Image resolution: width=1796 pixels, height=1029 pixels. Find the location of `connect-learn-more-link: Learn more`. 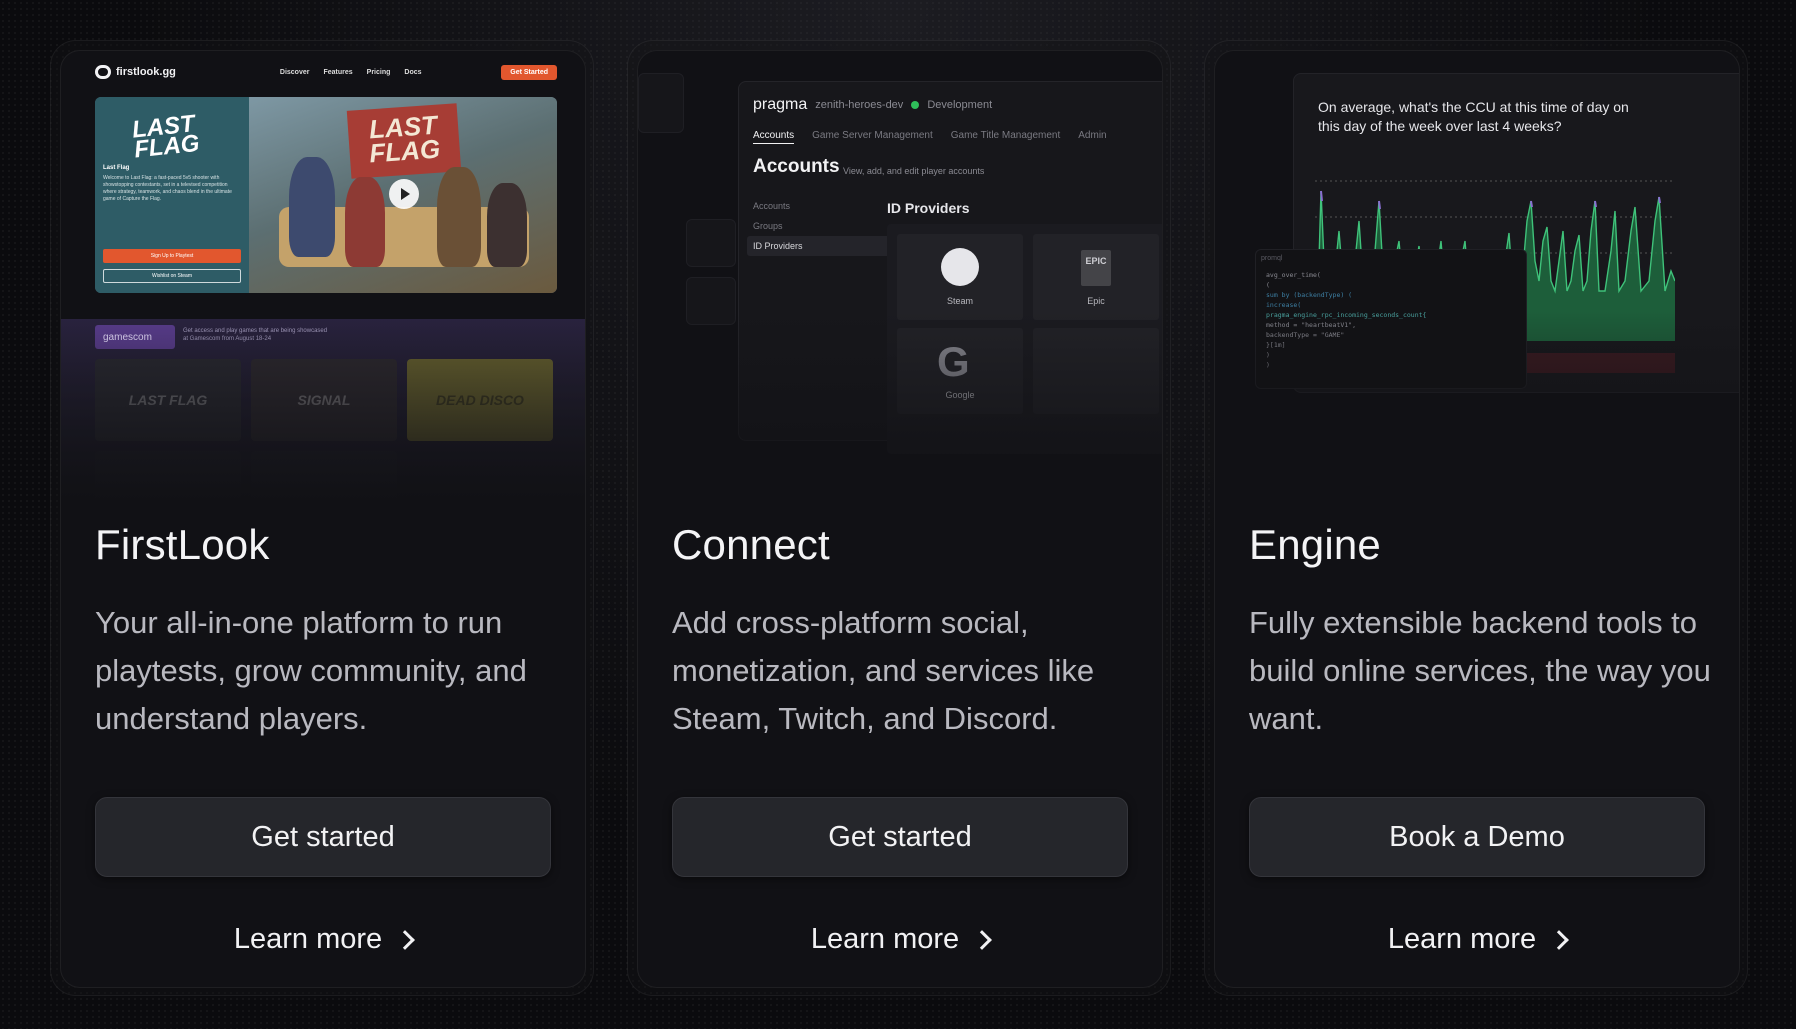

connect-learn-more-link: Learn more is located at coordinates (900, 939).